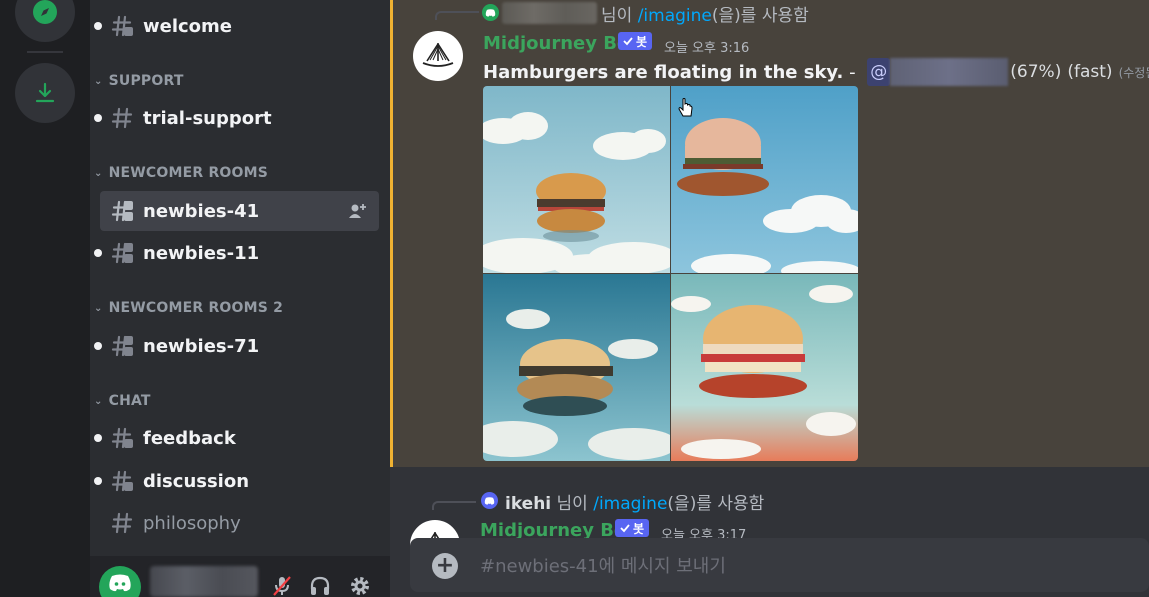 Image resolution: width=1149 pixels, height=597 pixels. What do you see at coordinates (560, 43) in the screenshot?
I see `message-author: Midjourney Bot` at bounding box center [560, 43].